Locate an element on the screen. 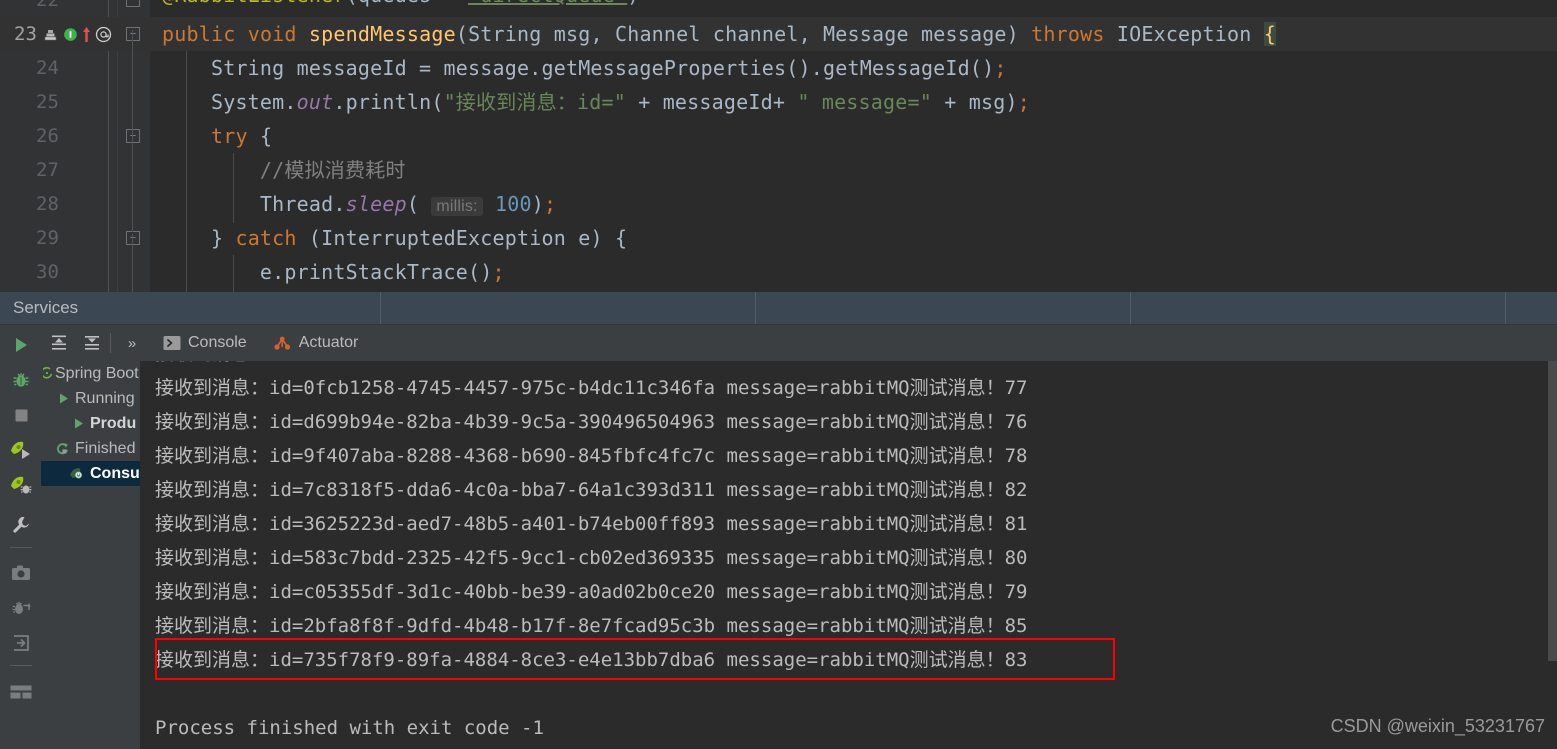  tree-item-label: Consu is located at coordinates (115, 473).